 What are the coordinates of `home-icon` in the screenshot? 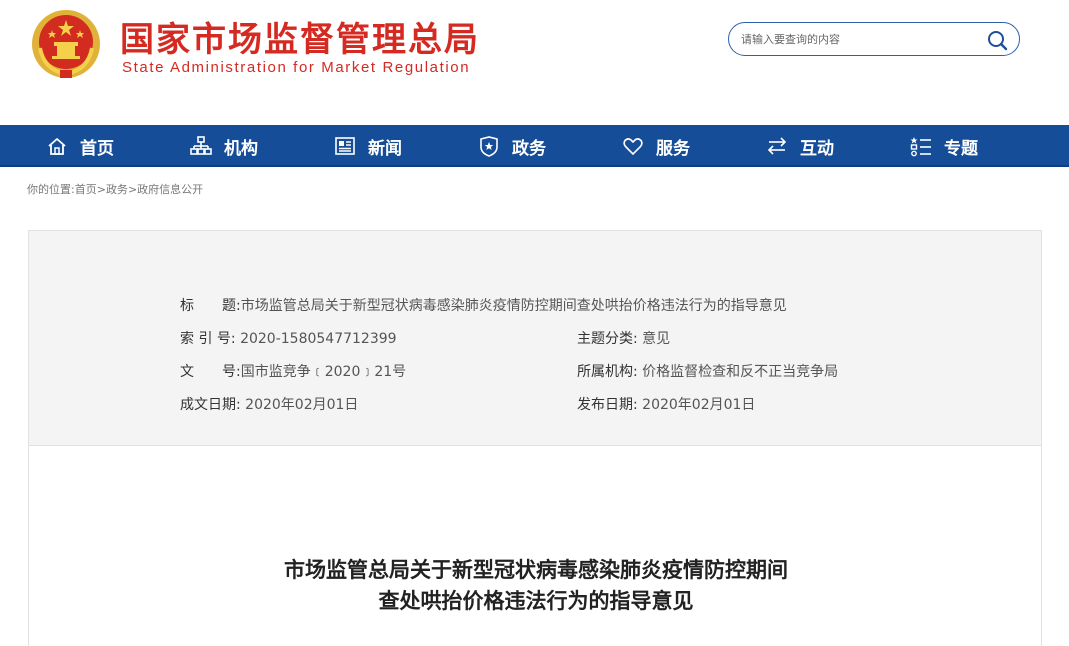 It's located at (57, 146).